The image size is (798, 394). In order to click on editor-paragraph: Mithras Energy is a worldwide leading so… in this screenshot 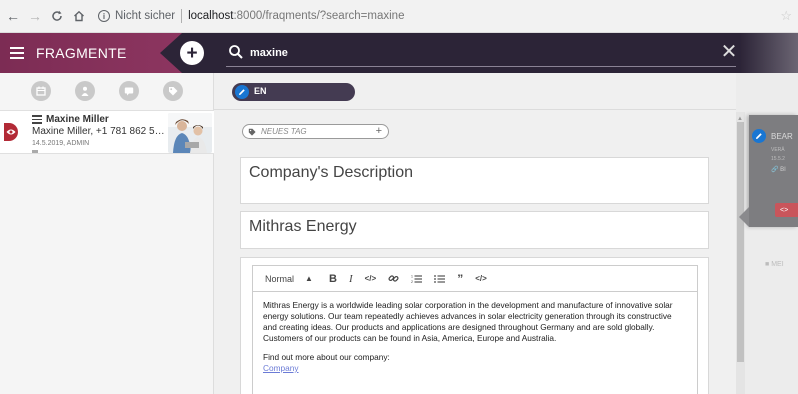, I will do `click(468, 321)`.